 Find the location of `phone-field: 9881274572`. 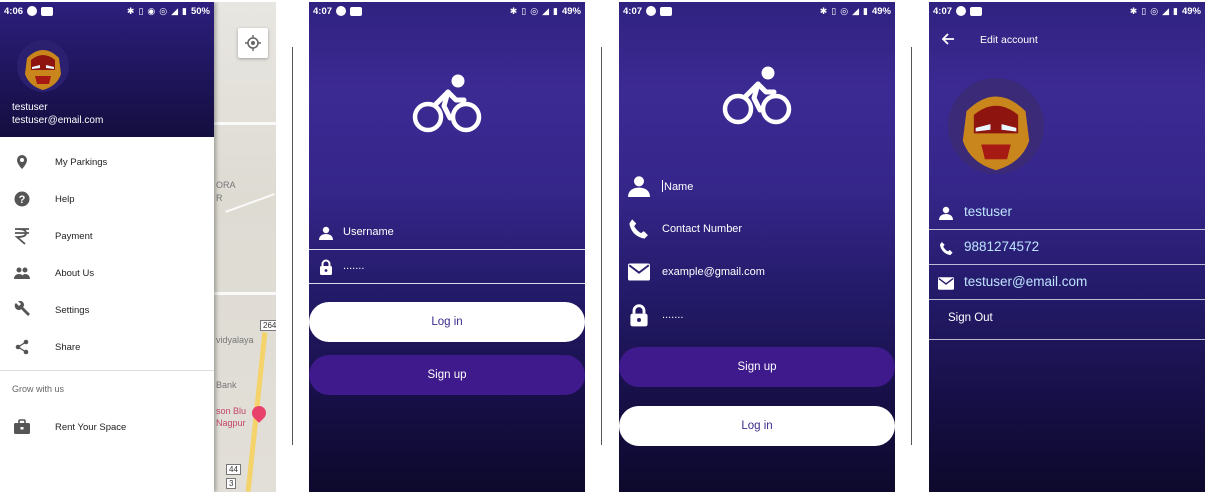

phone-field: 9881274572 is located at coordinates (1067, 247).